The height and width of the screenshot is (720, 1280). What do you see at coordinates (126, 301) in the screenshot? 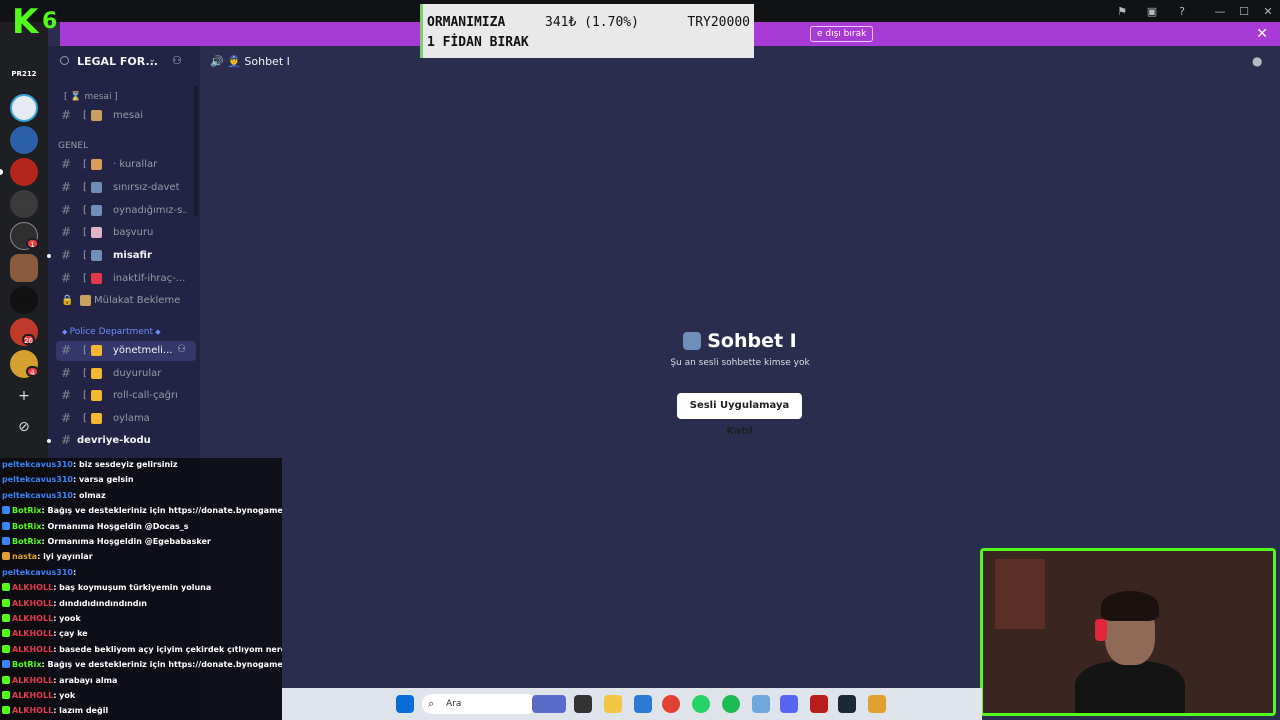
I see `channel-mulakat-bekleme: 🔒 Mülakat Bekleme` at bounding box center [126, 301].